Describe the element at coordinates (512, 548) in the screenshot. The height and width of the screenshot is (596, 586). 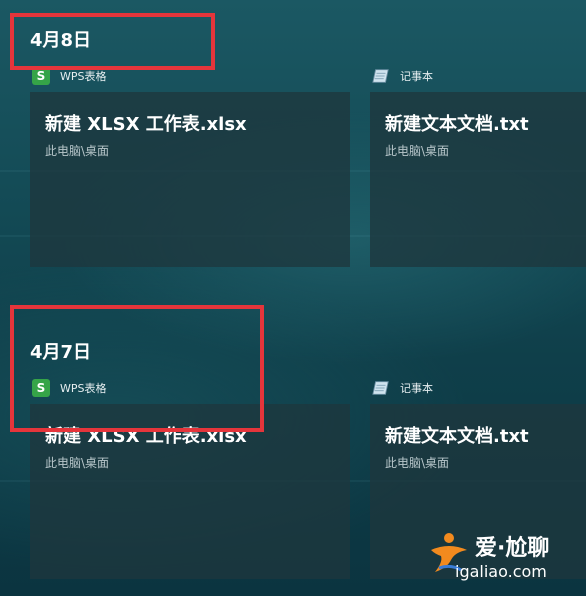
I see `watermark-text: 爱·尬聊` at that location.